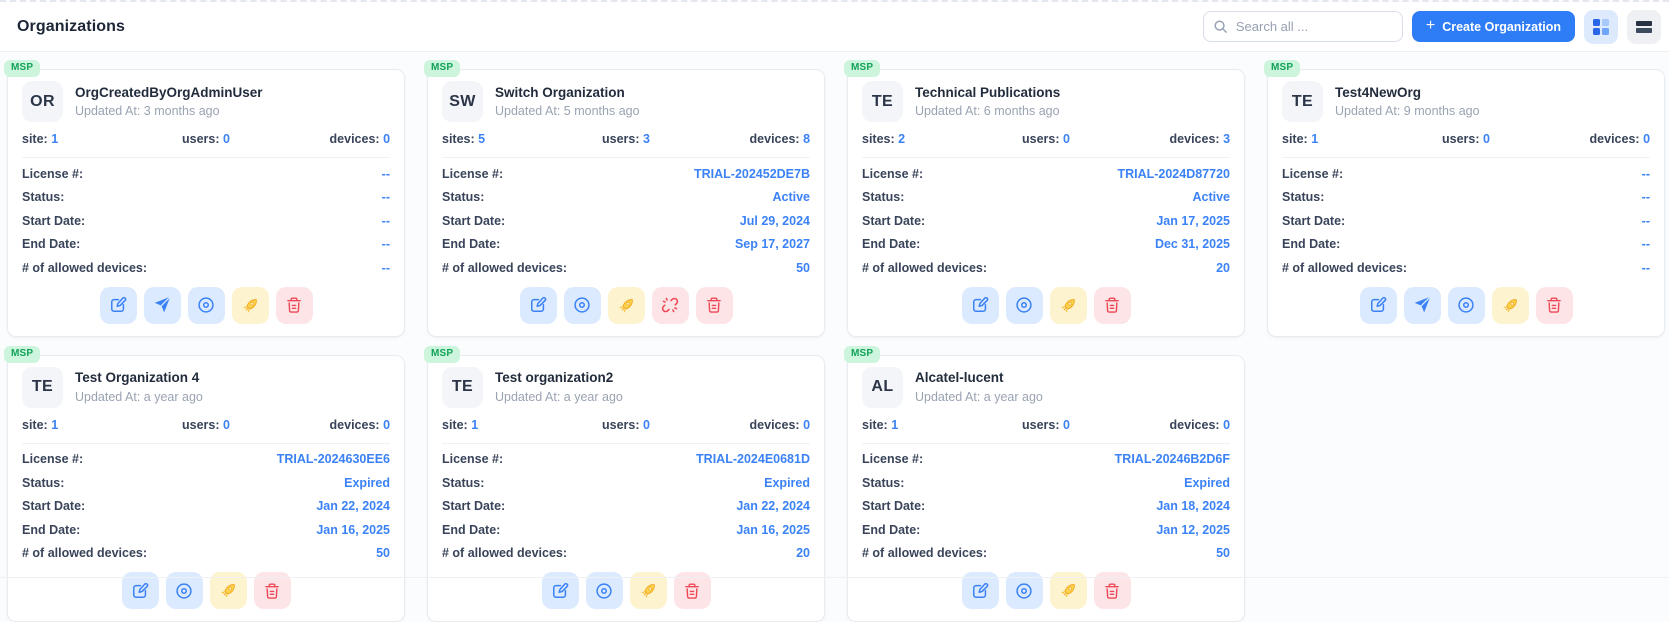  What do you see at coordinates (1303, 26) in the screenshot?
I see `search-input` at bounding box center [1303, 26].